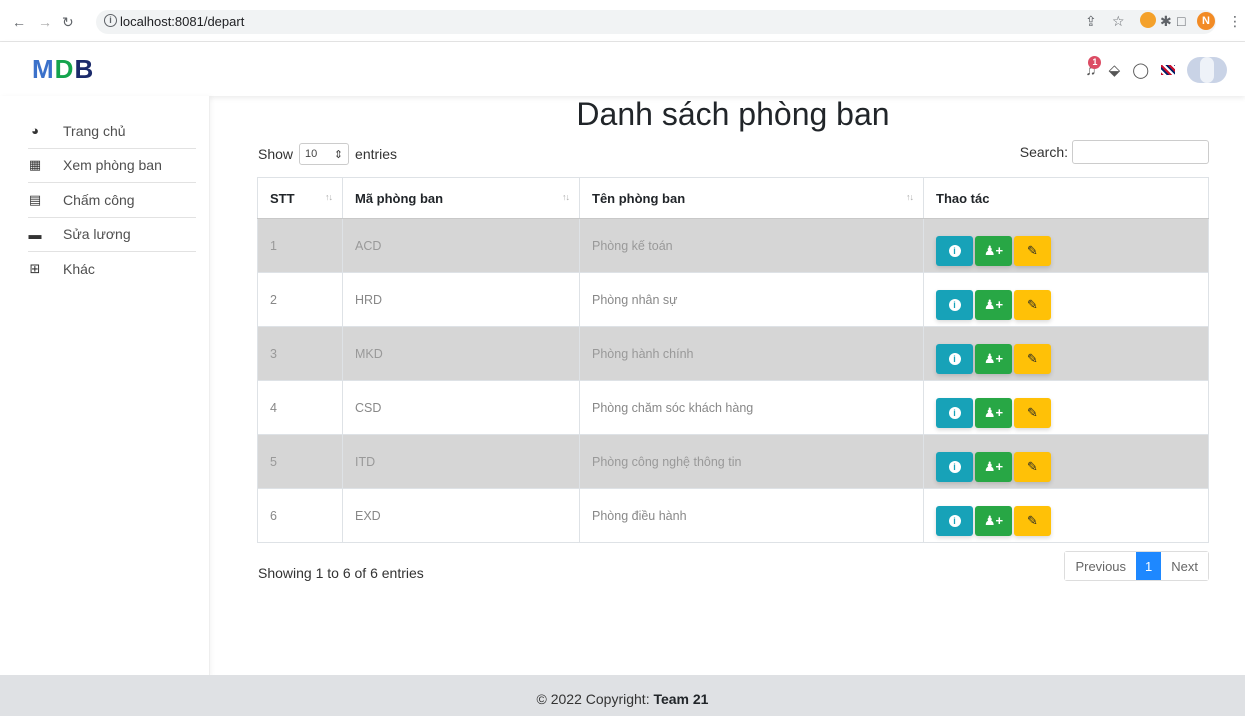  Describe the element at coordinates (733, 114) in the screenshot. I see `page-title: Danh sách phòng ban` at that location.